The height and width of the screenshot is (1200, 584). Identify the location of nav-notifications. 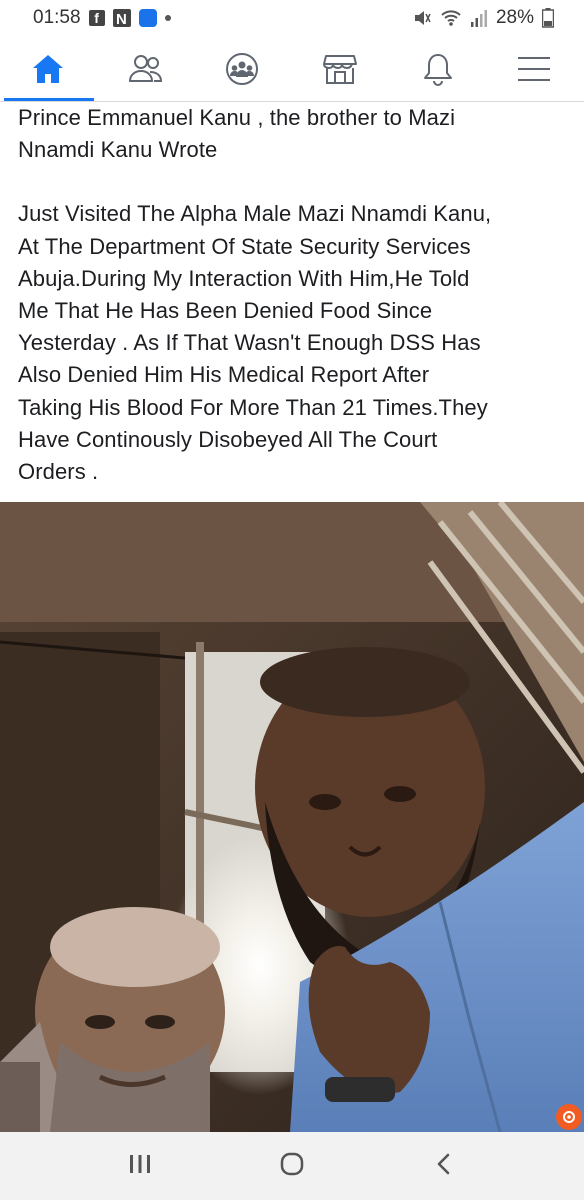
(438, 69).